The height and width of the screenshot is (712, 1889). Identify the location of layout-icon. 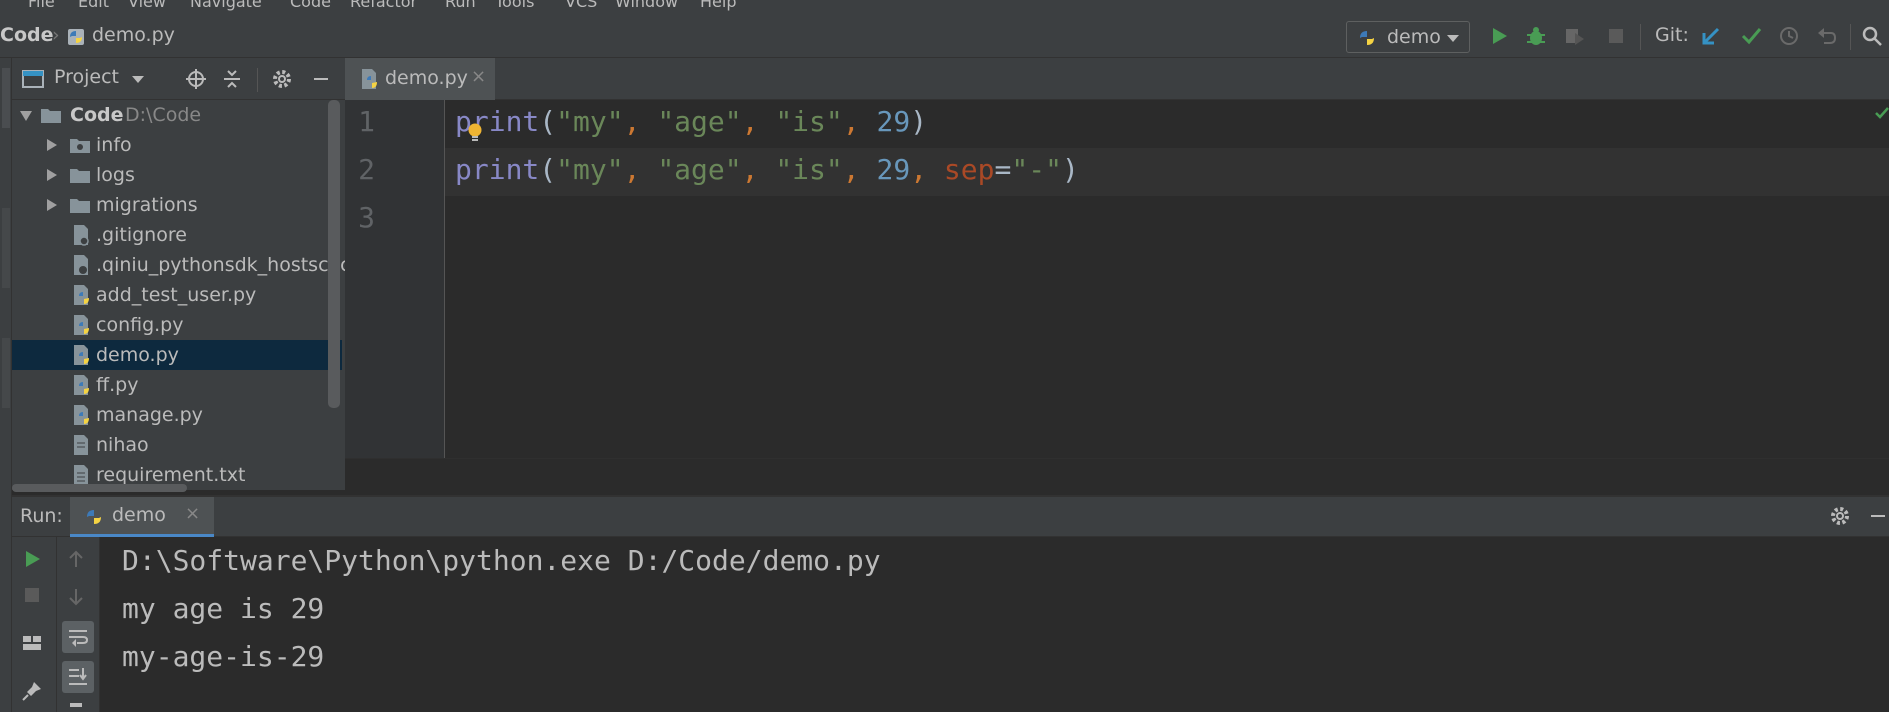
(32, 643).